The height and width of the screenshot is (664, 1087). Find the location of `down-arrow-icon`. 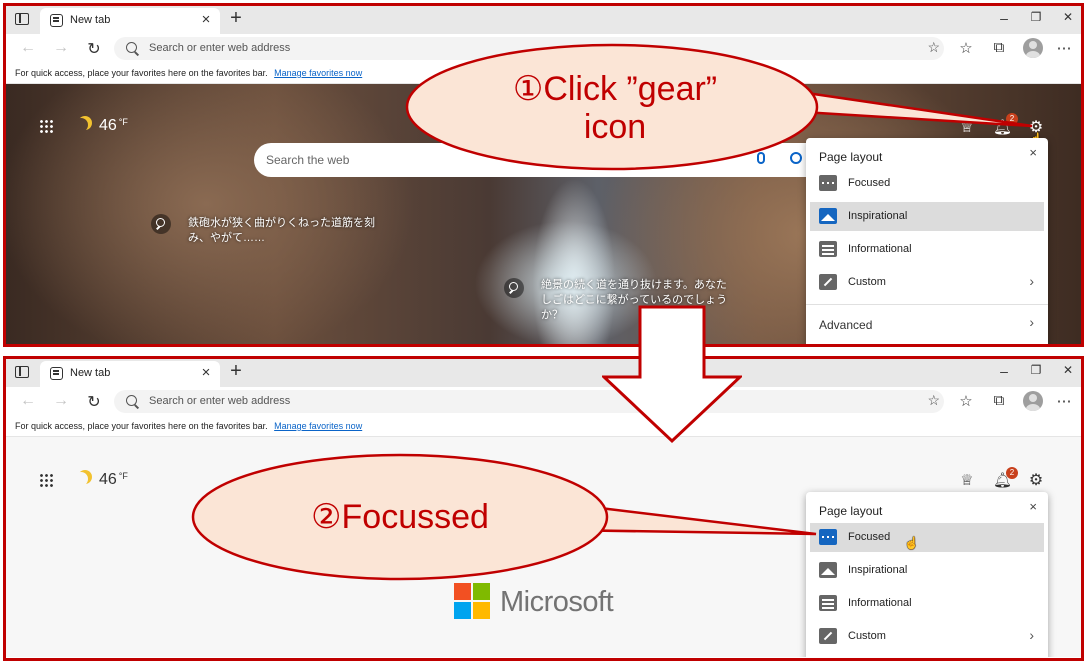

down-arrow-icon is located at coordinates (672, 374).